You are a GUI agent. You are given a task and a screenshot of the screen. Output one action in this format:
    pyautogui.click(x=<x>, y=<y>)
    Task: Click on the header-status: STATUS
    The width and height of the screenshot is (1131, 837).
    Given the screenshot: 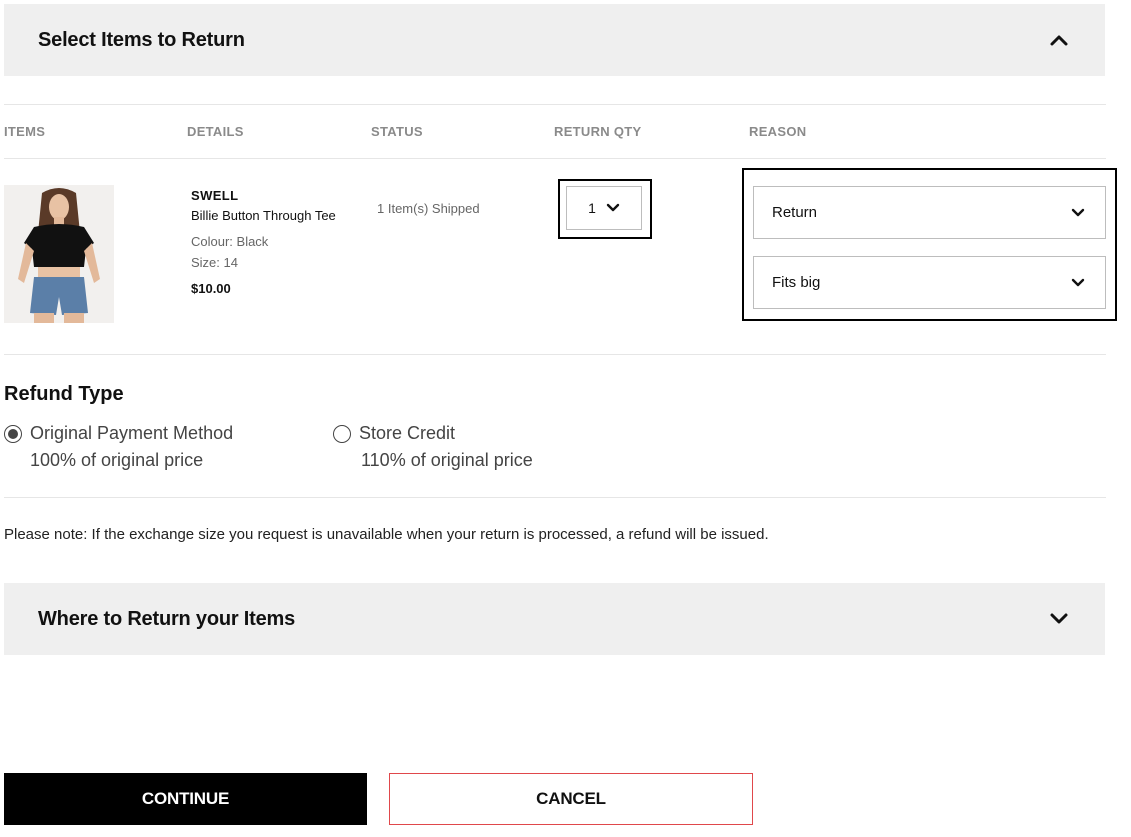 What is the action you would take?
    pyautogui.click(x=397, y=131)
    